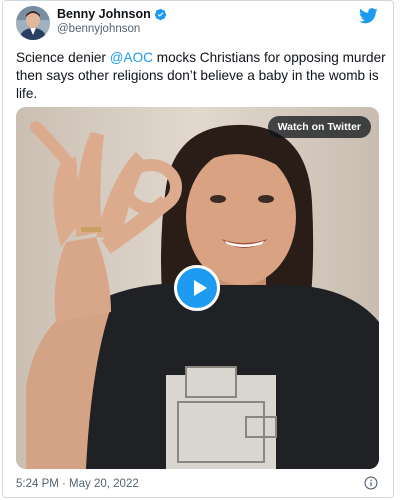  Describe the element at coordinates (131, 57) in the screenshot. I see `mention-link: @AOC` at that location.